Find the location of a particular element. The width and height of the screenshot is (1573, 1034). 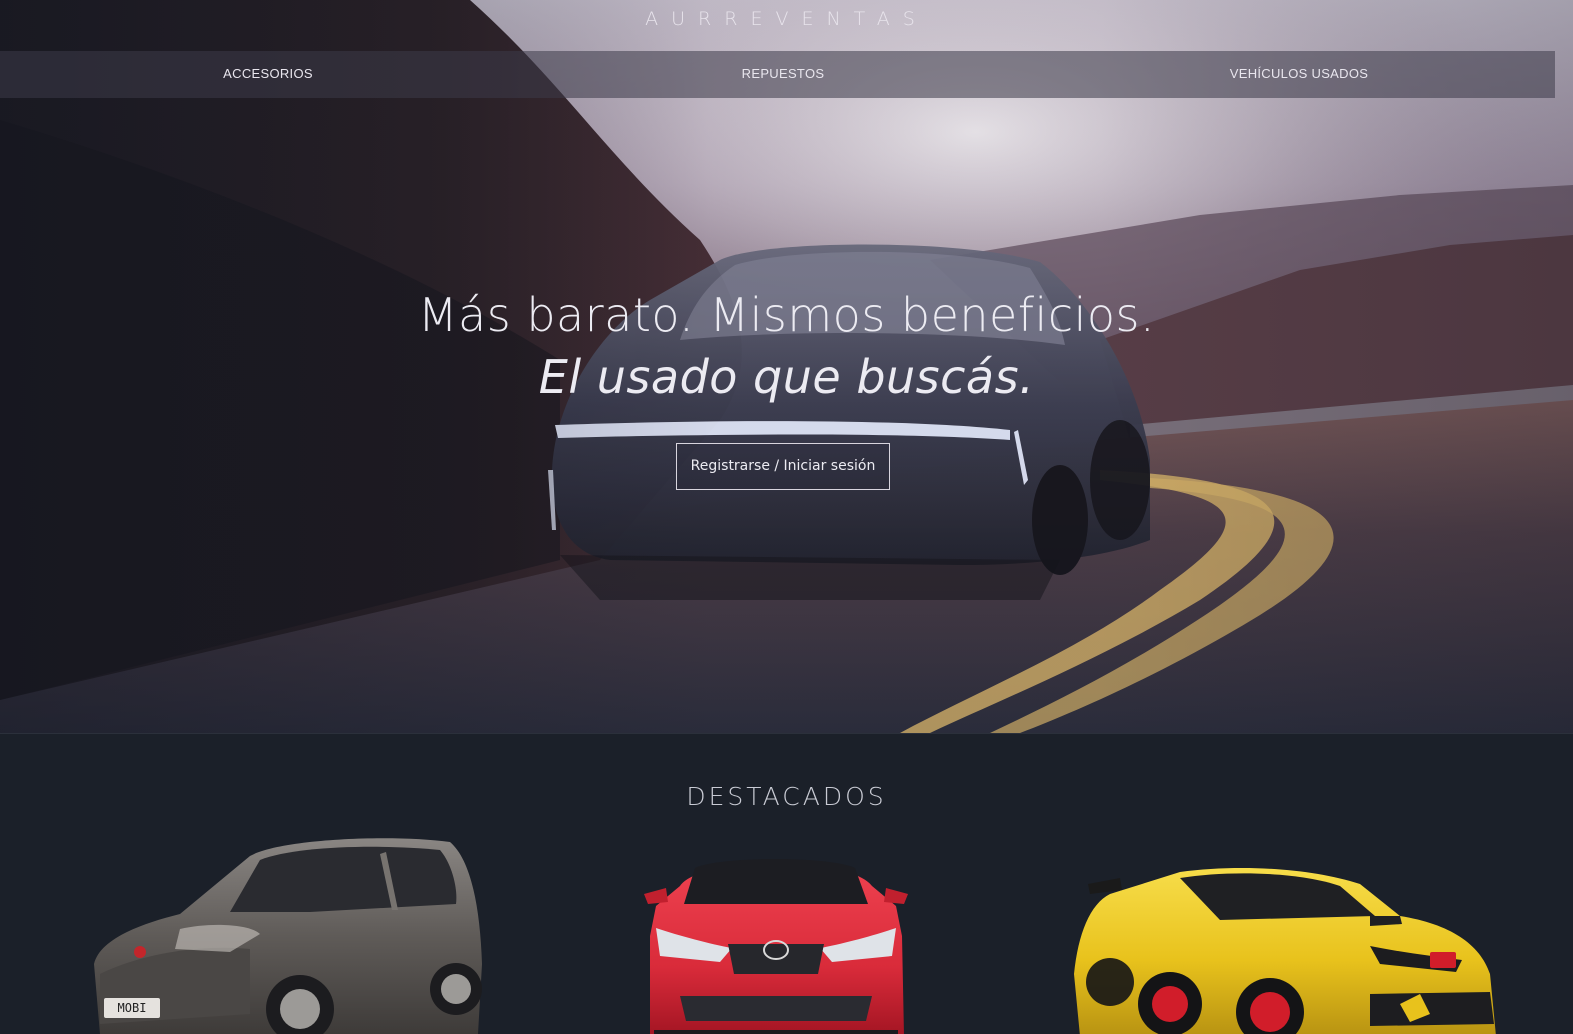

nav-item-repuestos: REPUESTOS is located at coordinates (783, 74).